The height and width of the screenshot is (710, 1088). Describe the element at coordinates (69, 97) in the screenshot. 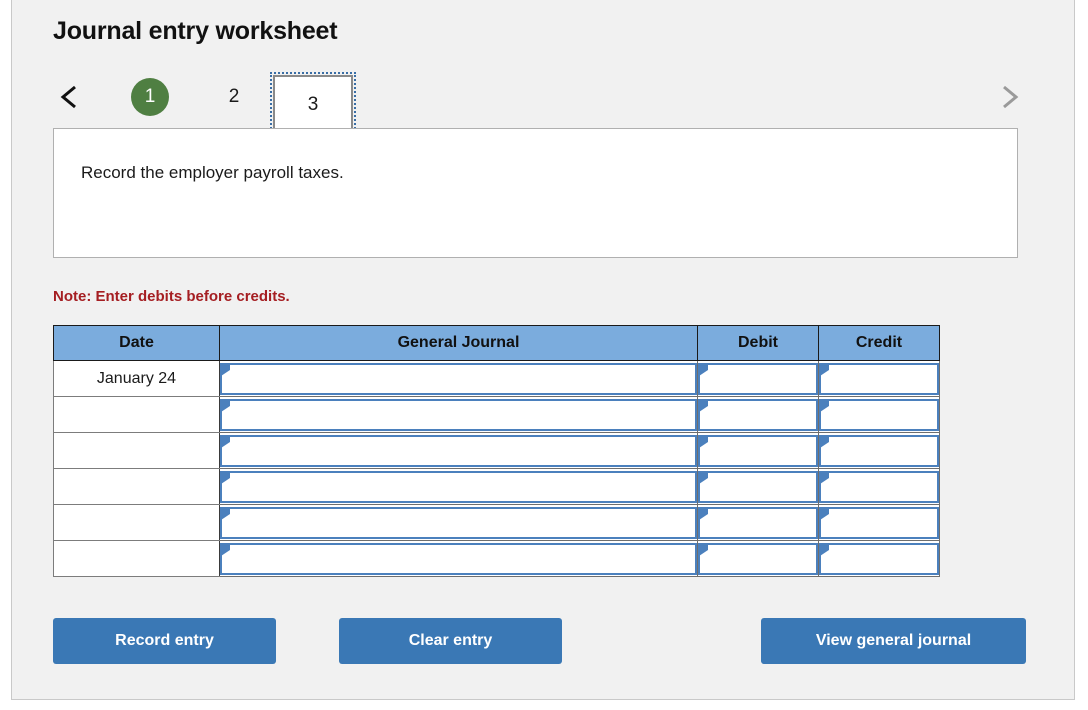

I see `chevron-left-icon` at that location.